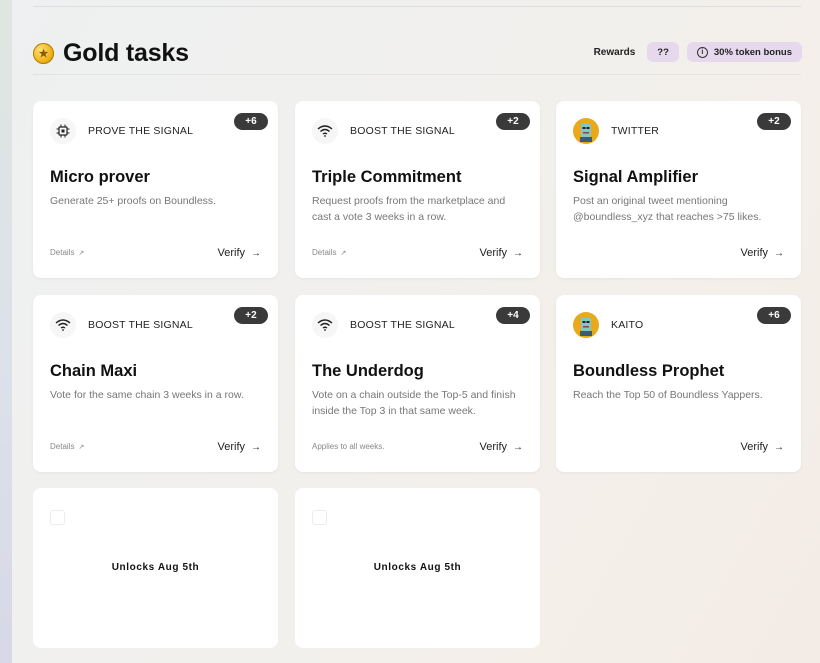 The height and width of the screenshot is (663, 820). I want to click on chip-icon, so click(63, 131).